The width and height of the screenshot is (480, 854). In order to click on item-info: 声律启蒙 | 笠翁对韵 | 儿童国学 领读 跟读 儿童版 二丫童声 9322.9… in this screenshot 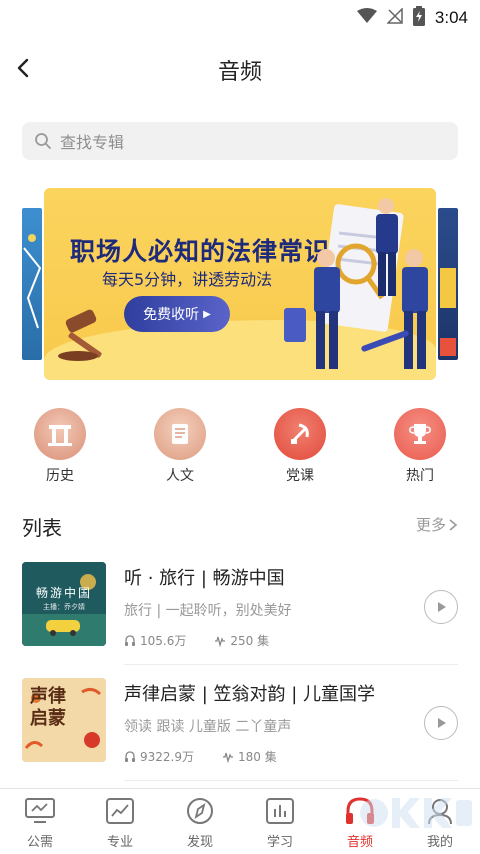, I will do `click(272, 721)`.